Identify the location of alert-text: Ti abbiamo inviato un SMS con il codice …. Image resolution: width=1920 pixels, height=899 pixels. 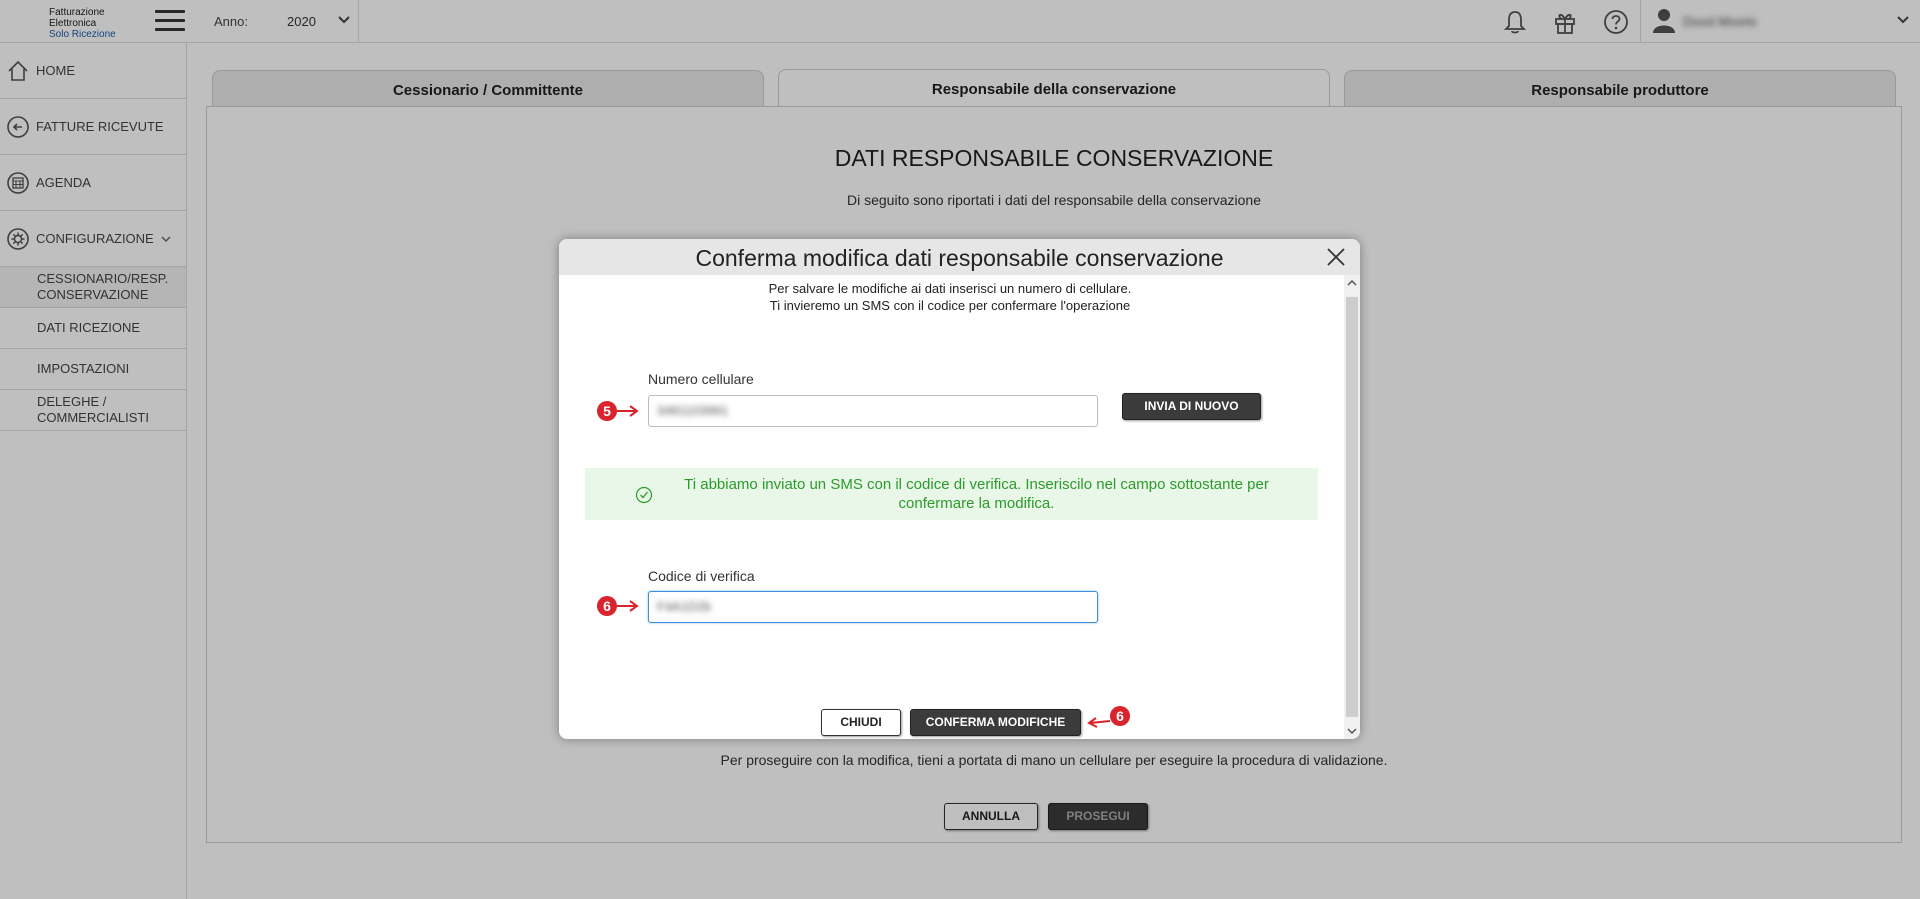
(976, 494).